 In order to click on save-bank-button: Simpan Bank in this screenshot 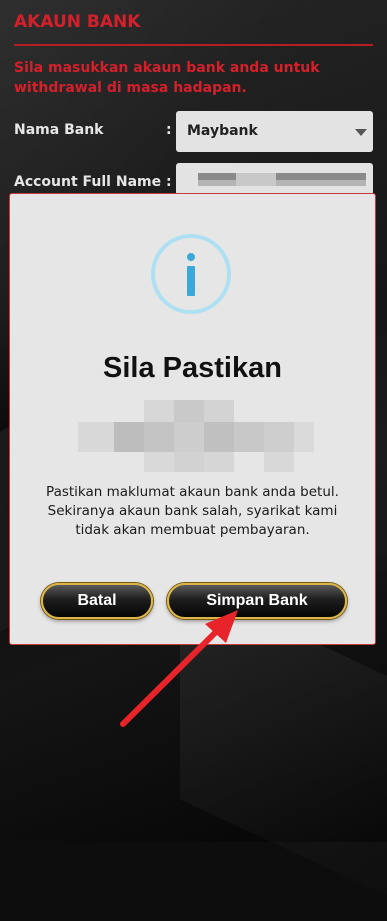, I will do `click(257, 601)`.